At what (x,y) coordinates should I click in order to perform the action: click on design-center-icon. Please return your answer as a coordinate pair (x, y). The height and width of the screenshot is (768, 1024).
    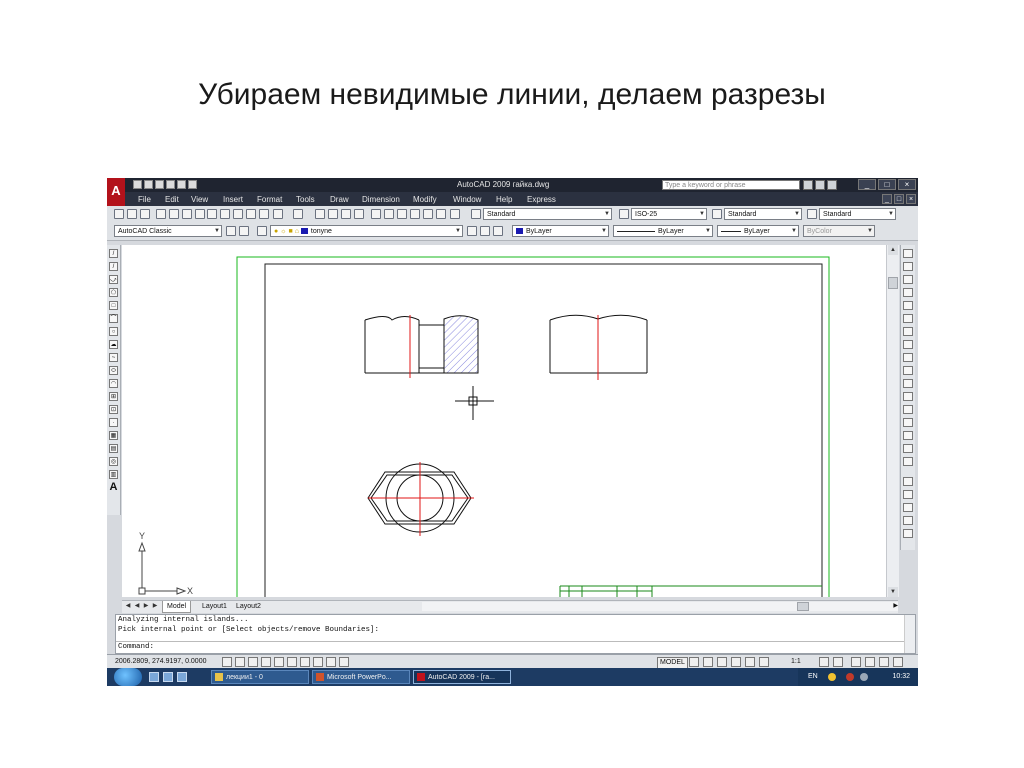
    Looking at the image, I should click on (389, 214).